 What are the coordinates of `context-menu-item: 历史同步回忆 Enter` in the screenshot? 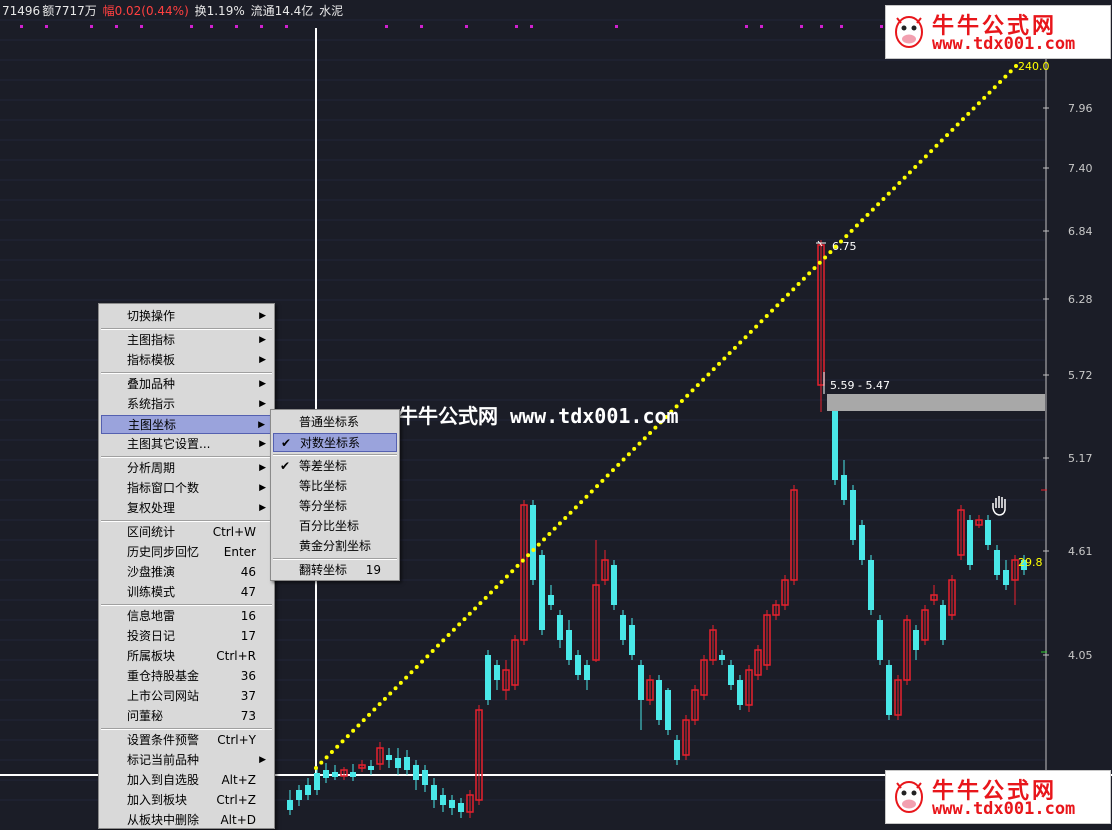 It's located at (186, 552).